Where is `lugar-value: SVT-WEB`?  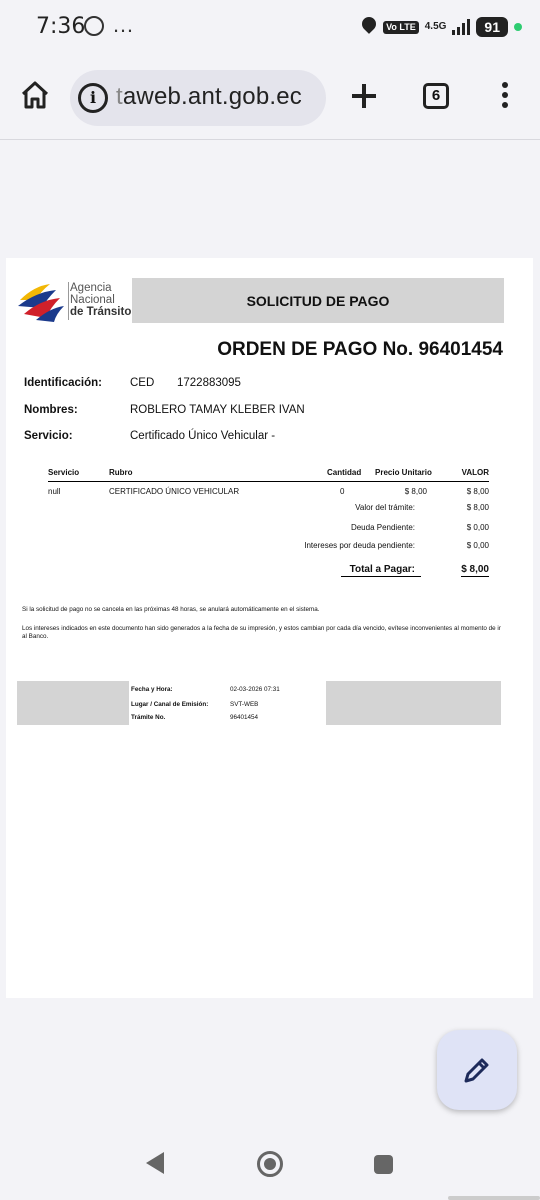
lugar-value: SVT-WEB is located at coordinates (244, 704).